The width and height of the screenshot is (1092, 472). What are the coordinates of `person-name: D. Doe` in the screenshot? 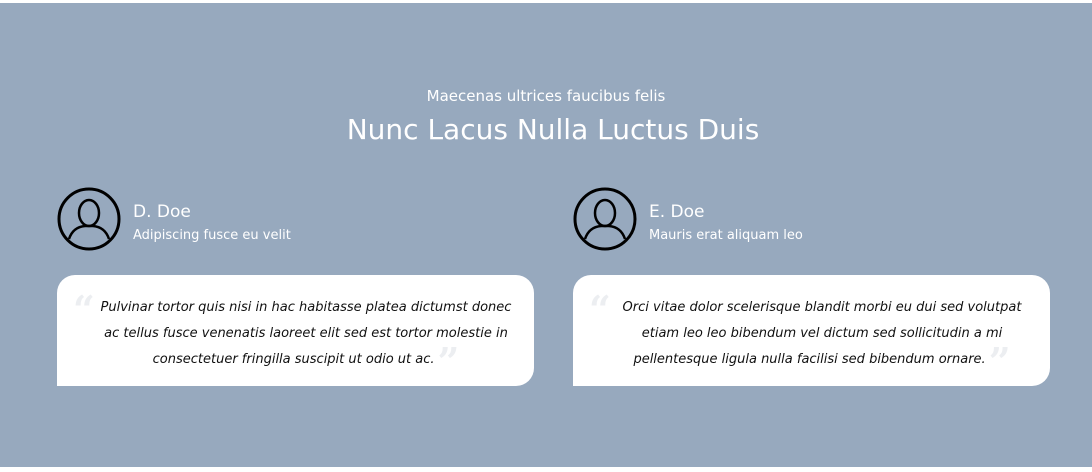 It's located at (162, 212).